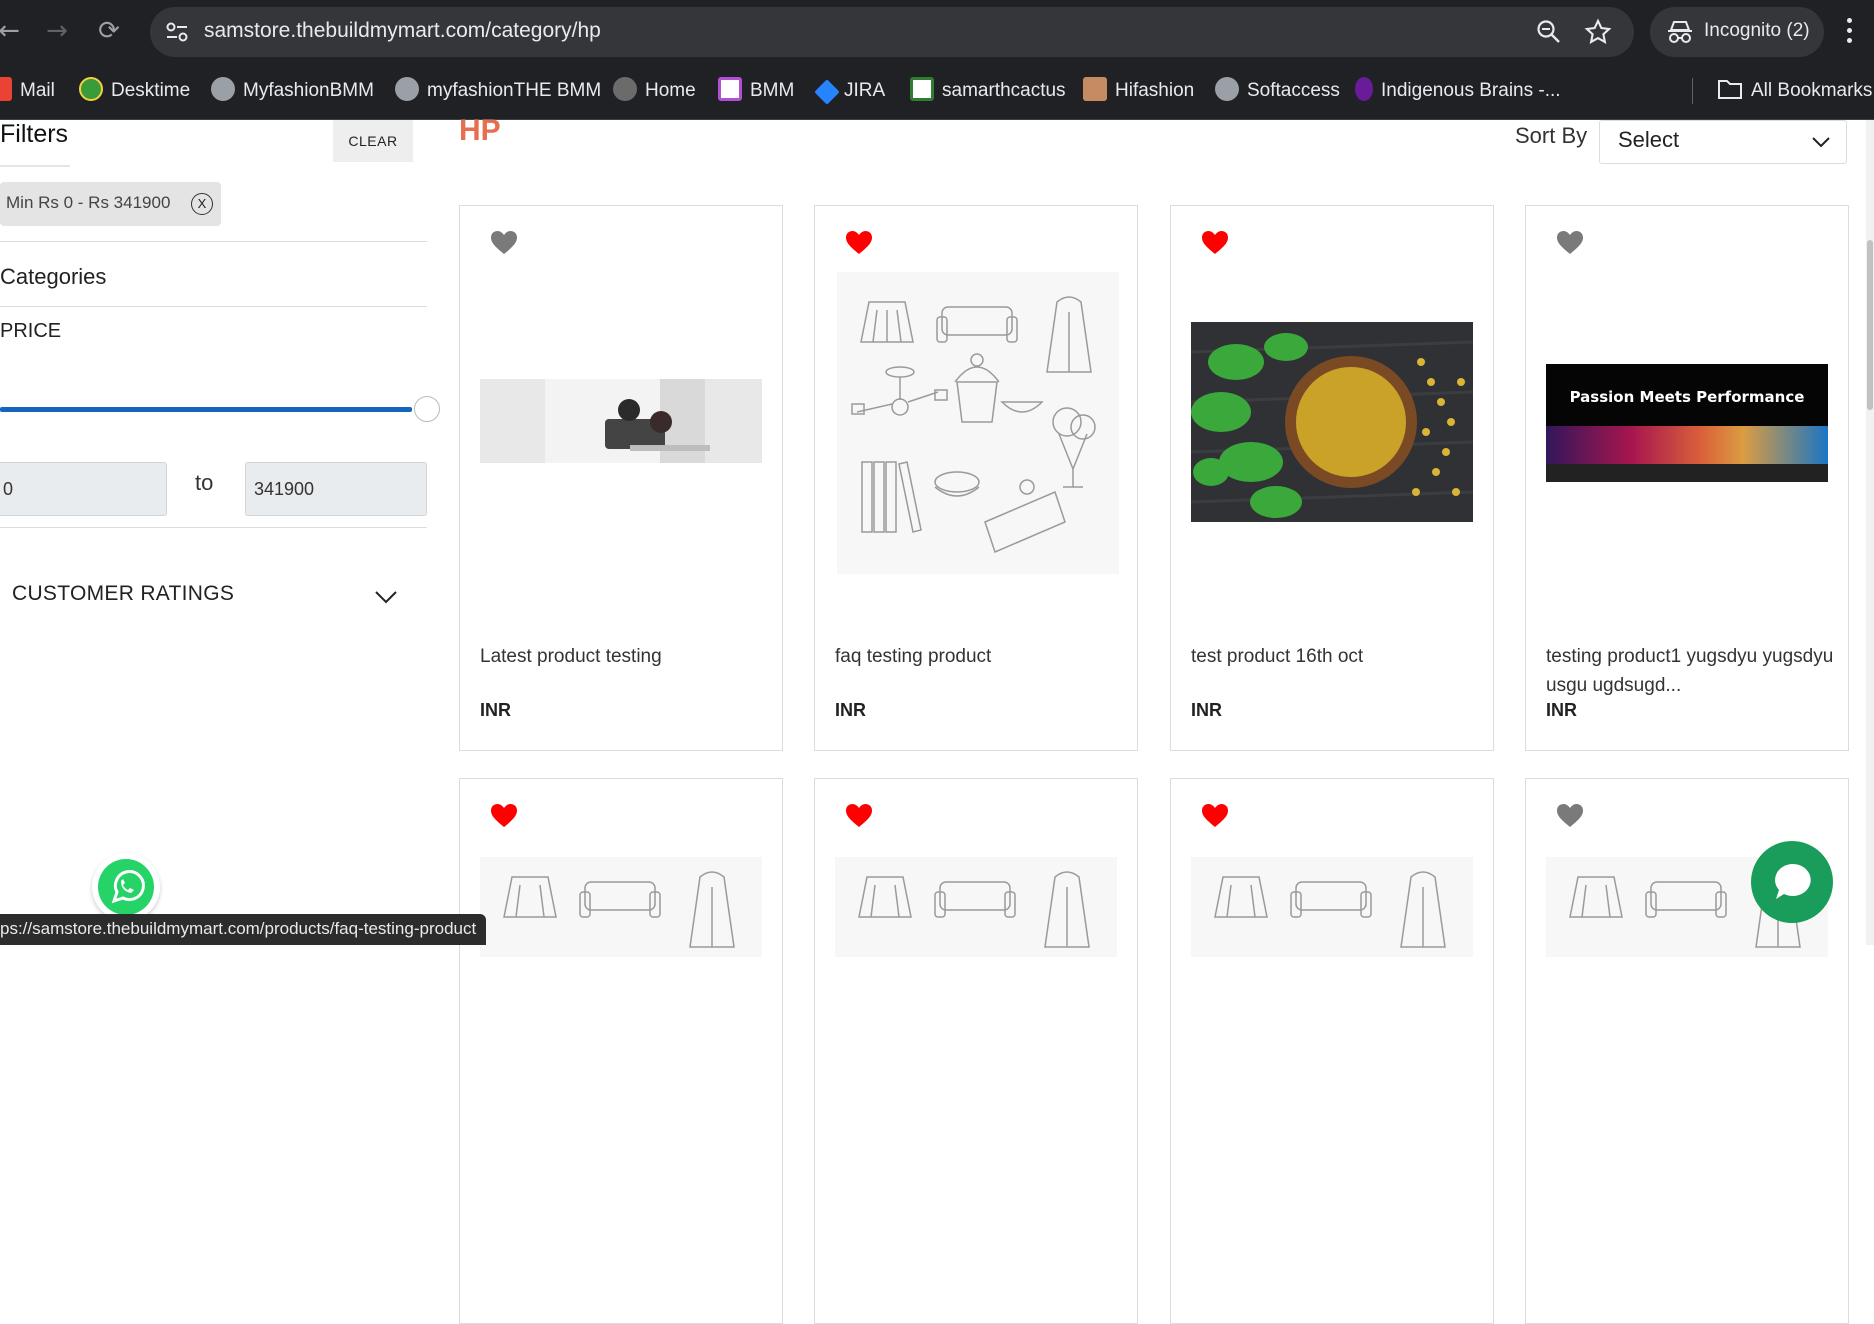 The width and height of the screenshot is (1874, 1324). Describe the element at coordinates (1138, 91) in the screenshot. I see `bookmark-hifashion: Hifashion` at that location.